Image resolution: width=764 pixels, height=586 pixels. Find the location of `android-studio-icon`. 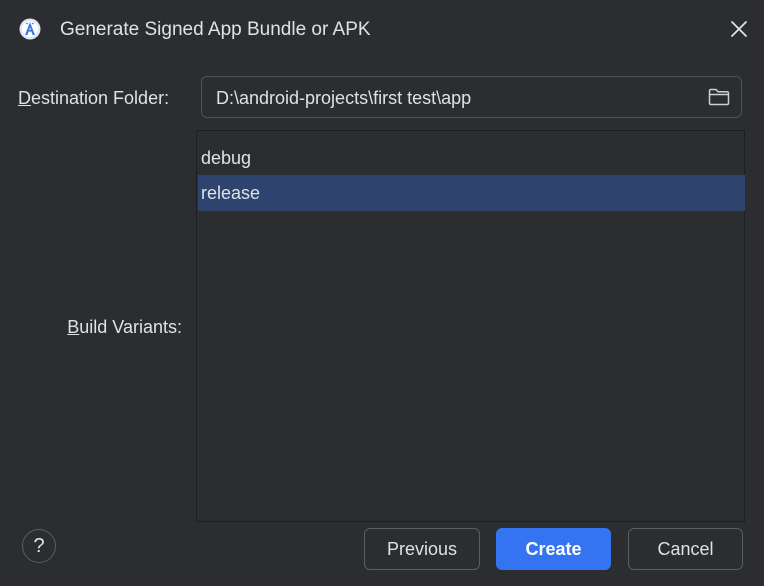

android-studio-icon is located at coordinates (30, 29).